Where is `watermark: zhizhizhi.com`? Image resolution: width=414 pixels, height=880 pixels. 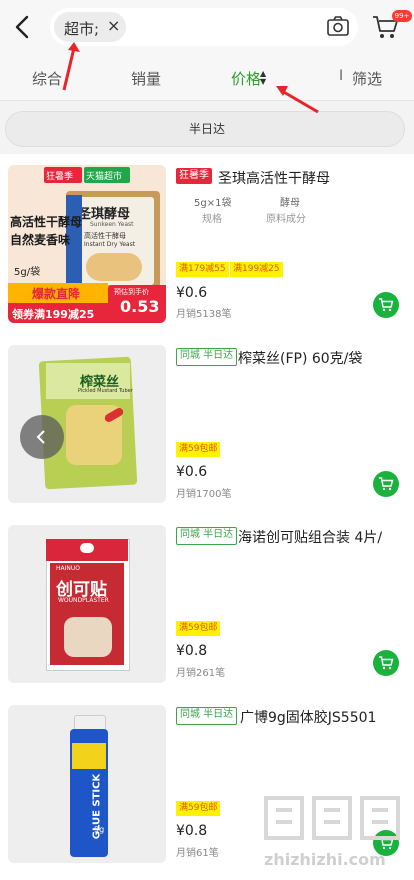
watermark: zhizhizhi.com is located at coordinates (333, 834).